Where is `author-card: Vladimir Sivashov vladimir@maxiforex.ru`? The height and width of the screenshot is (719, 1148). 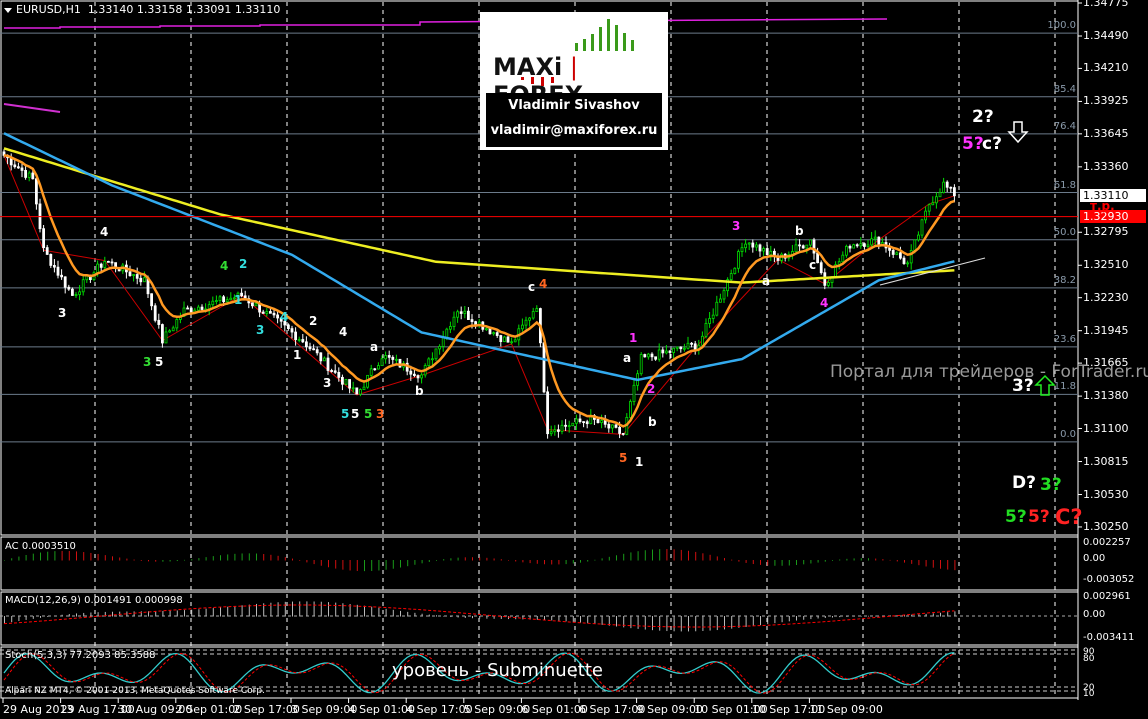
author-card: Vladimir Sivashov vladimir@maxiforex.ru is located at coordinates (574, 120).